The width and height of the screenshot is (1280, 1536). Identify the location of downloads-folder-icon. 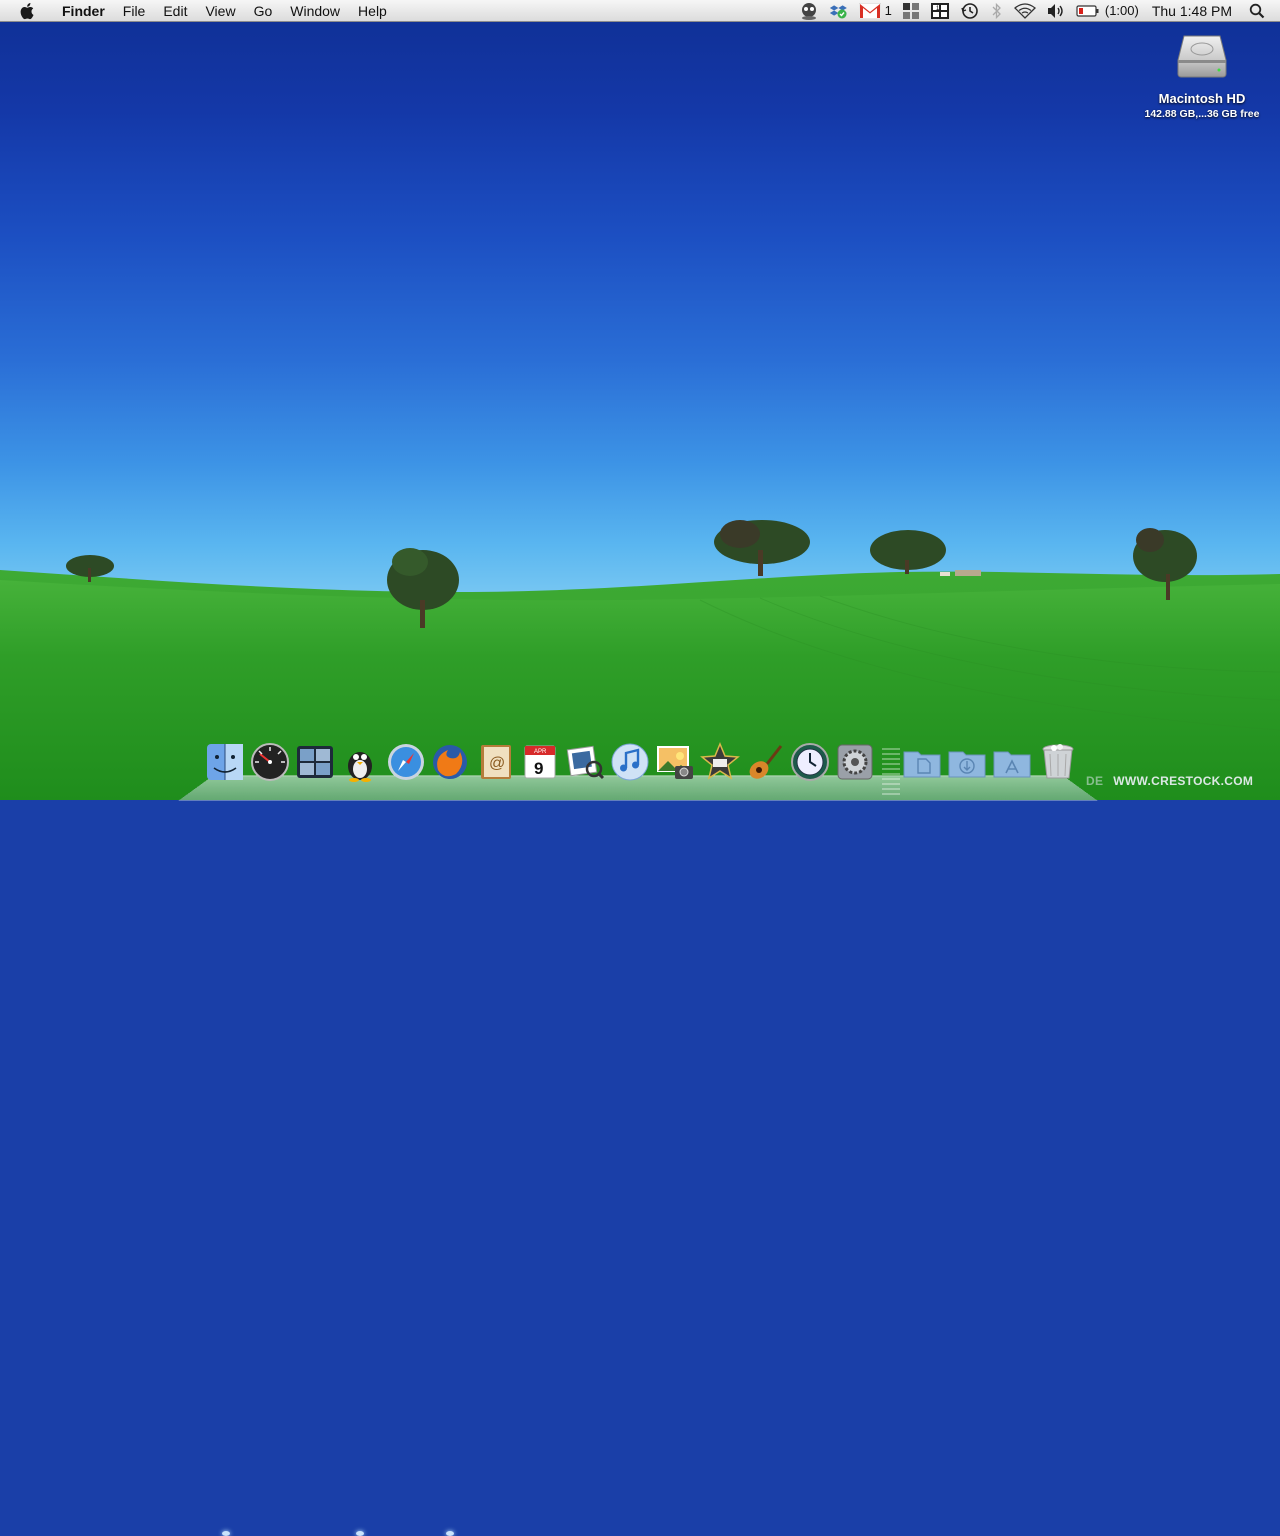
(967, 762).